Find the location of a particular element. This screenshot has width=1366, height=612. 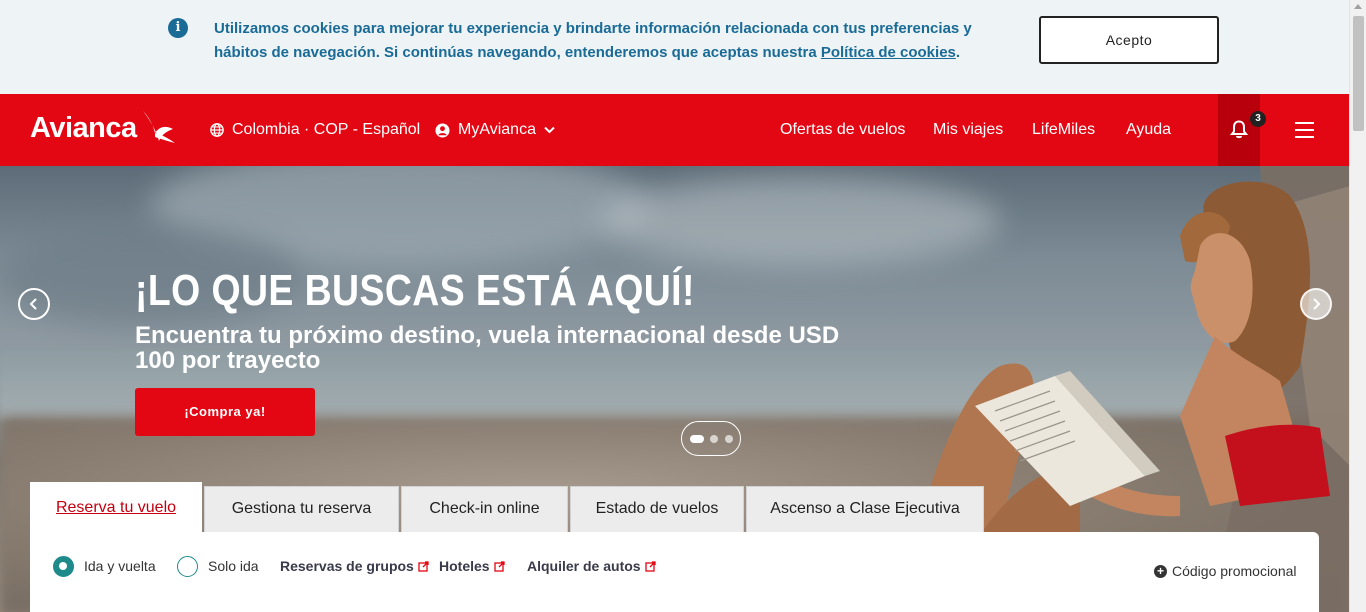

carousel-next-button is located at coordinates (1316, 304).